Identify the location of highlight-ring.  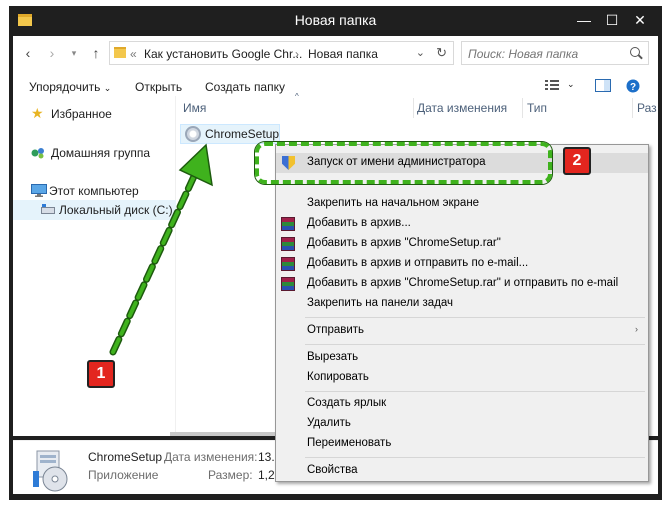
(403, 163).